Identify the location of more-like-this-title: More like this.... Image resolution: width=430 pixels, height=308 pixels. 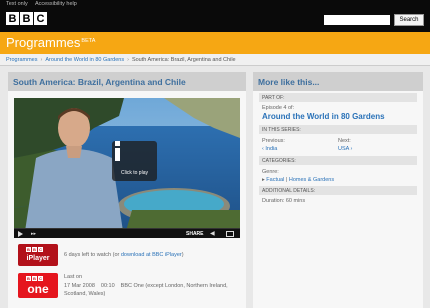
(338, 81).